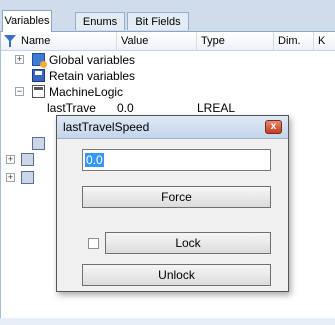  Describe the element at coordinates (71, 108) in the screenshot. I see `variable-name: lastTrave` at that location.